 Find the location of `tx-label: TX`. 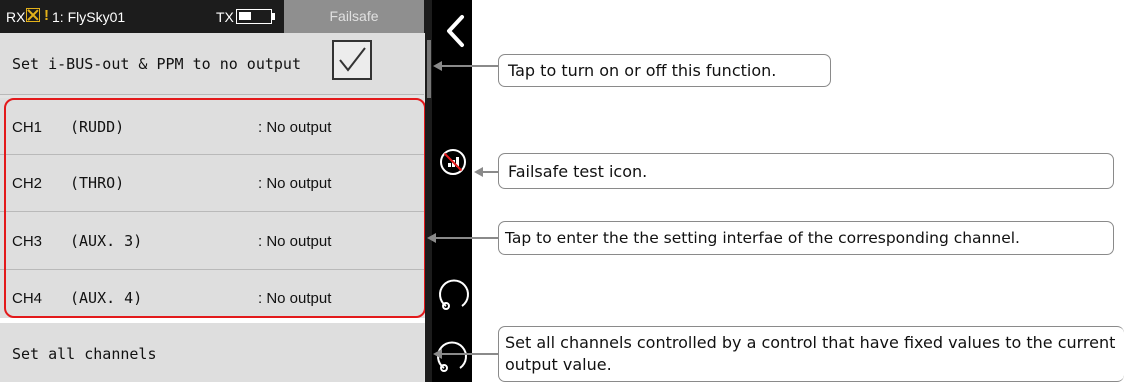

tx-label: TX is located at coordinates (225, 17).